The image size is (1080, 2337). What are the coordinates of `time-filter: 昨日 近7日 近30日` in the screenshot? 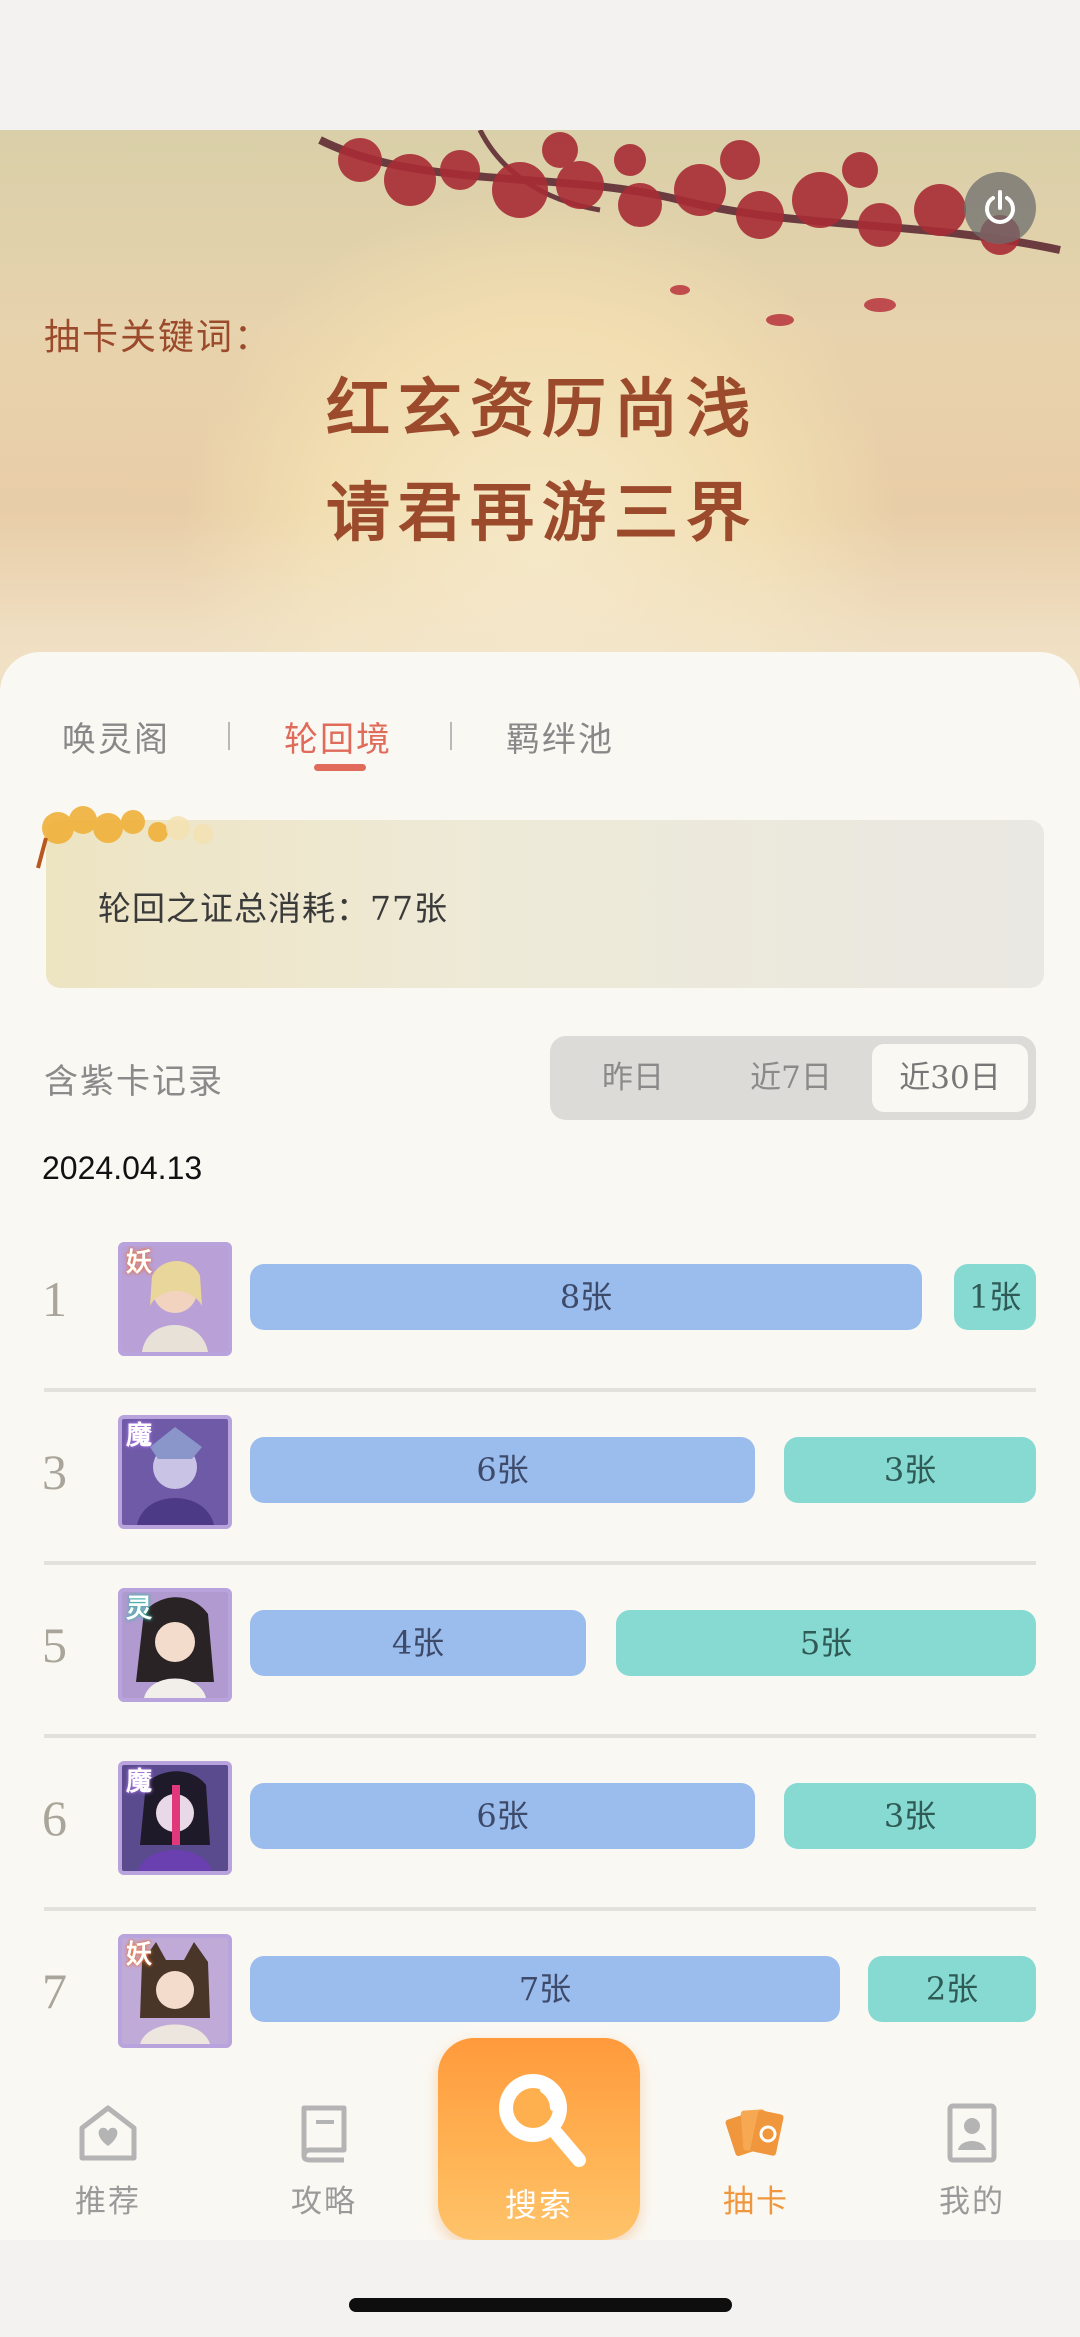 It's located at (793, 1078).